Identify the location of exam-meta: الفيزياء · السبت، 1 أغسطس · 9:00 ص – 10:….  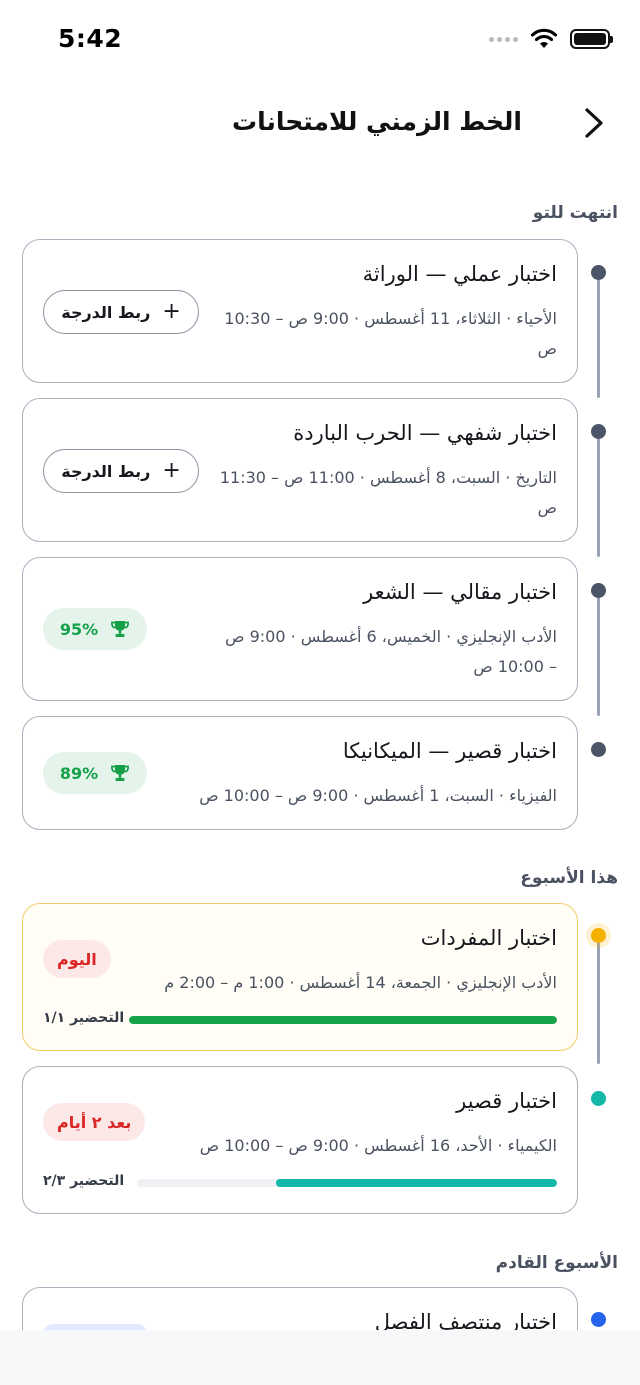
(378, 795).